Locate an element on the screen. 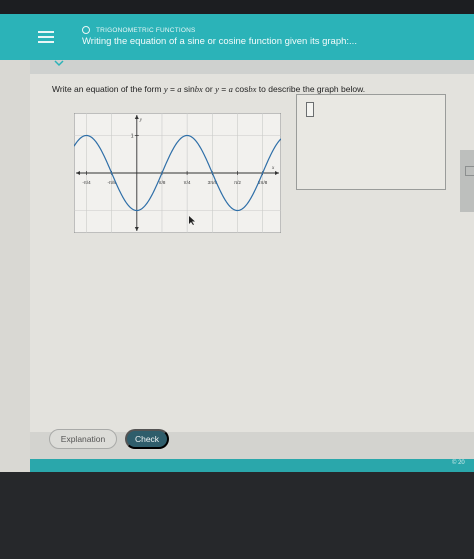 This screenshot has height=559, width=474. side-panel-icon is located at coordinates (469, 171).